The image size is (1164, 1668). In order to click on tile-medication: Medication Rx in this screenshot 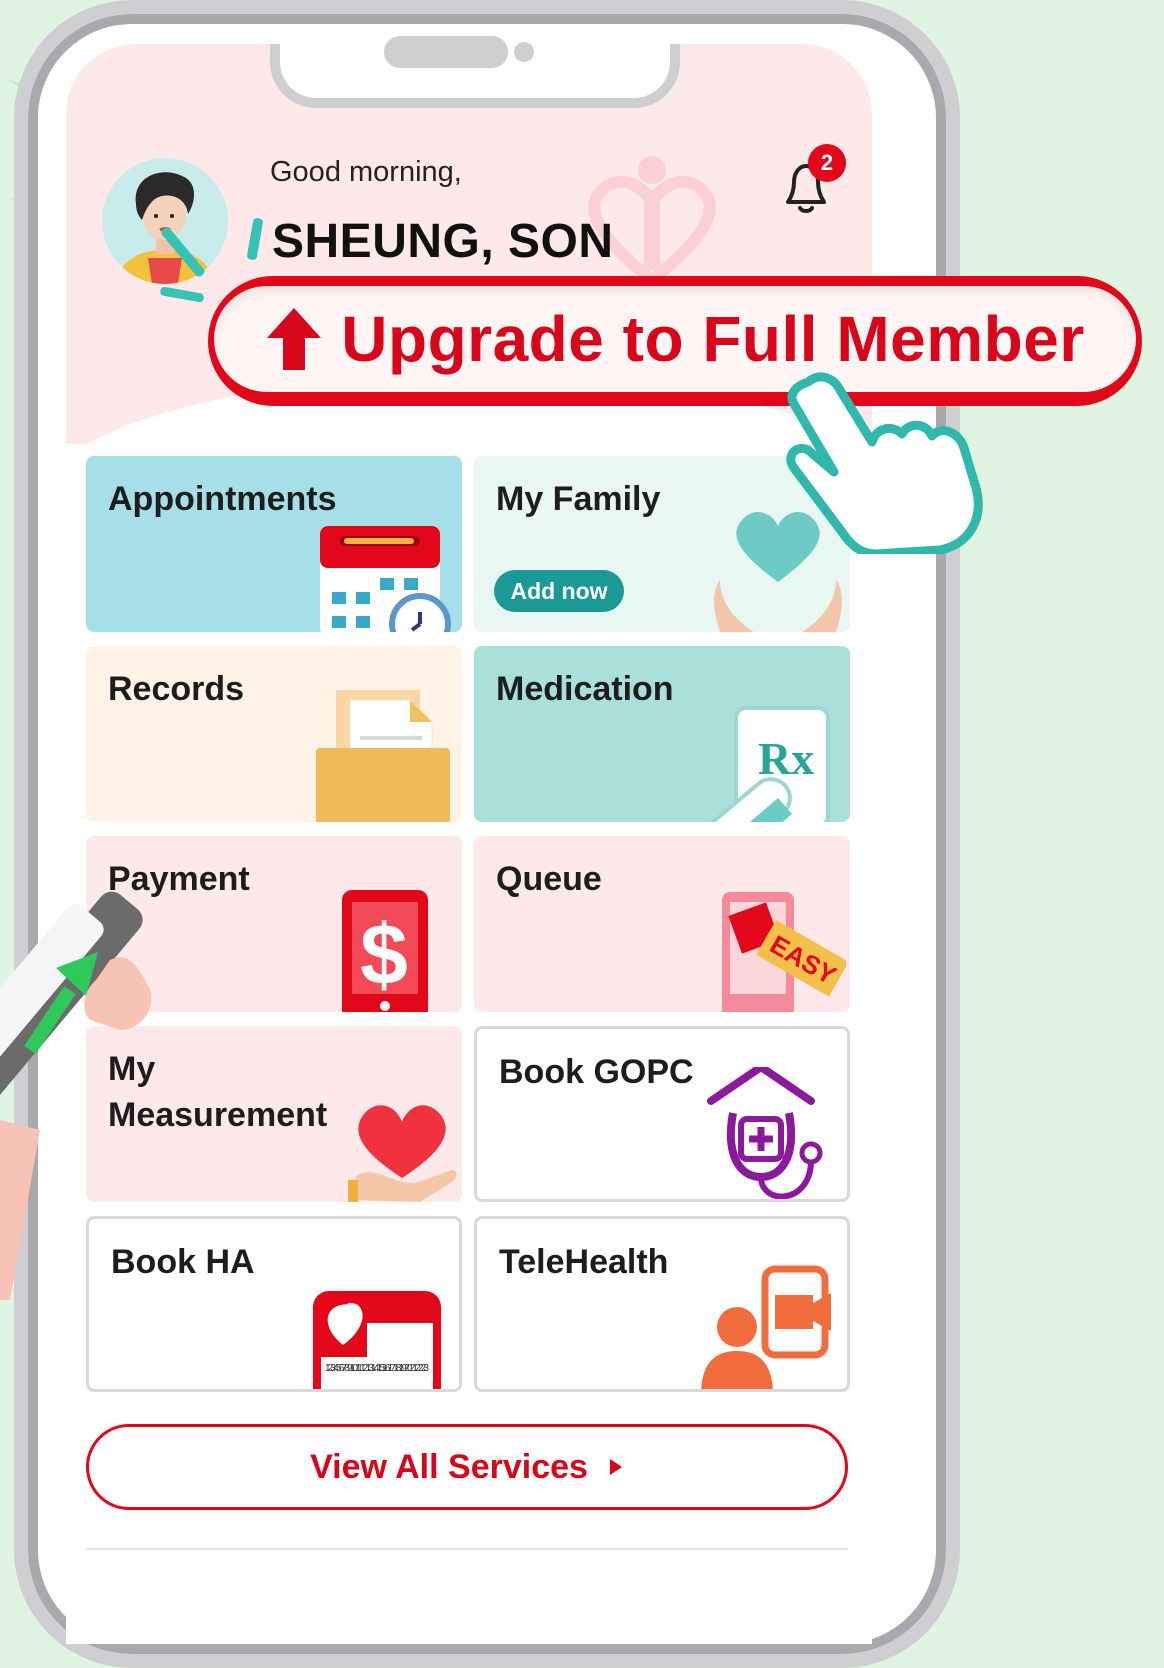, I will do `click(662, 734)`.